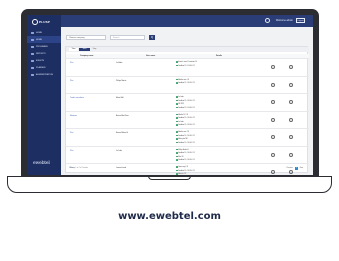  What do you see at coordinates (169, 216) in the screenshot?
I see `website-url: www.ewebtel.com` at bounding box center [169, 216].